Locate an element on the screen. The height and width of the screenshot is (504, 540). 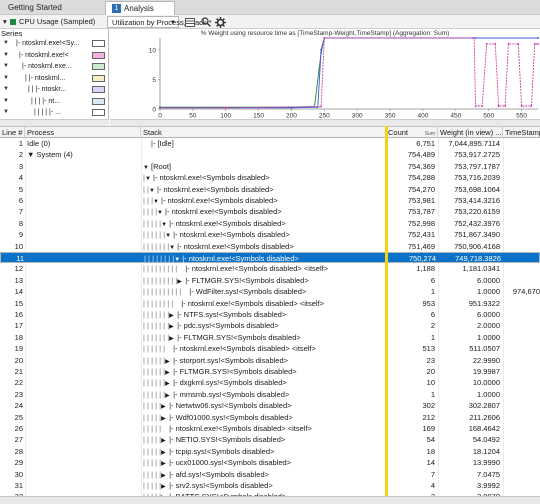
stack-frame-label: |- afd.sys!<Symbols disabled> is located at coordinates (219, 474).